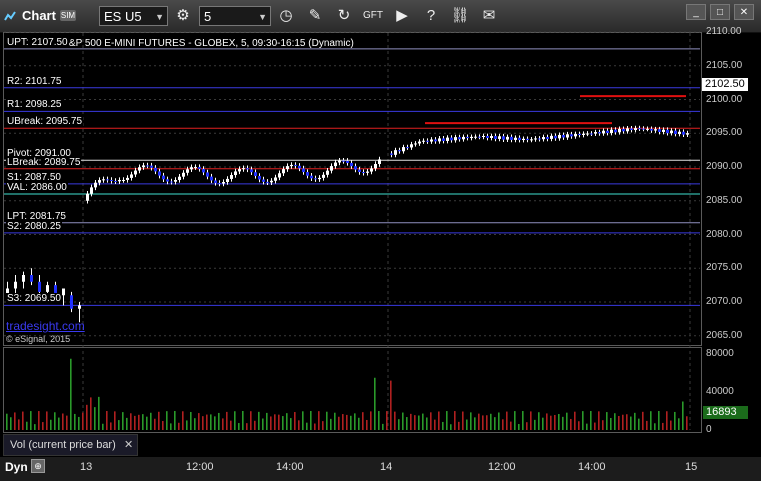 The width and height of the screenshot is (761, 481). I want to click on copyright: © eSignal, 2015, so click(38, 339).